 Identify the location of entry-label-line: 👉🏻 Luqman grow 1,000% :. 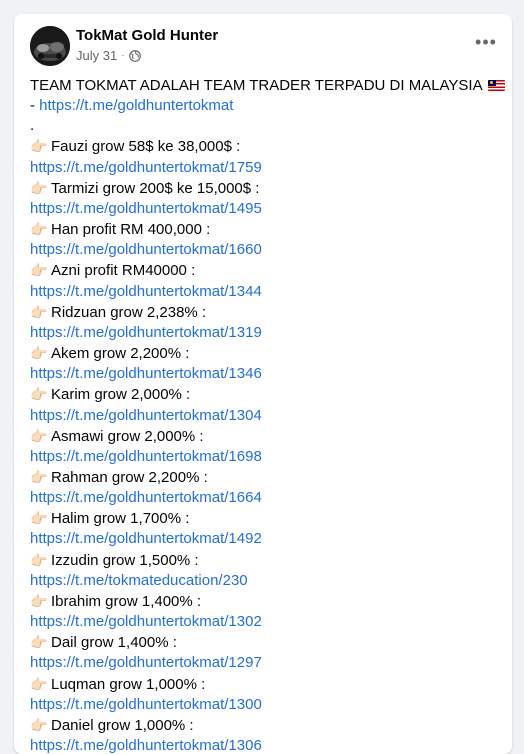
(265, 684).